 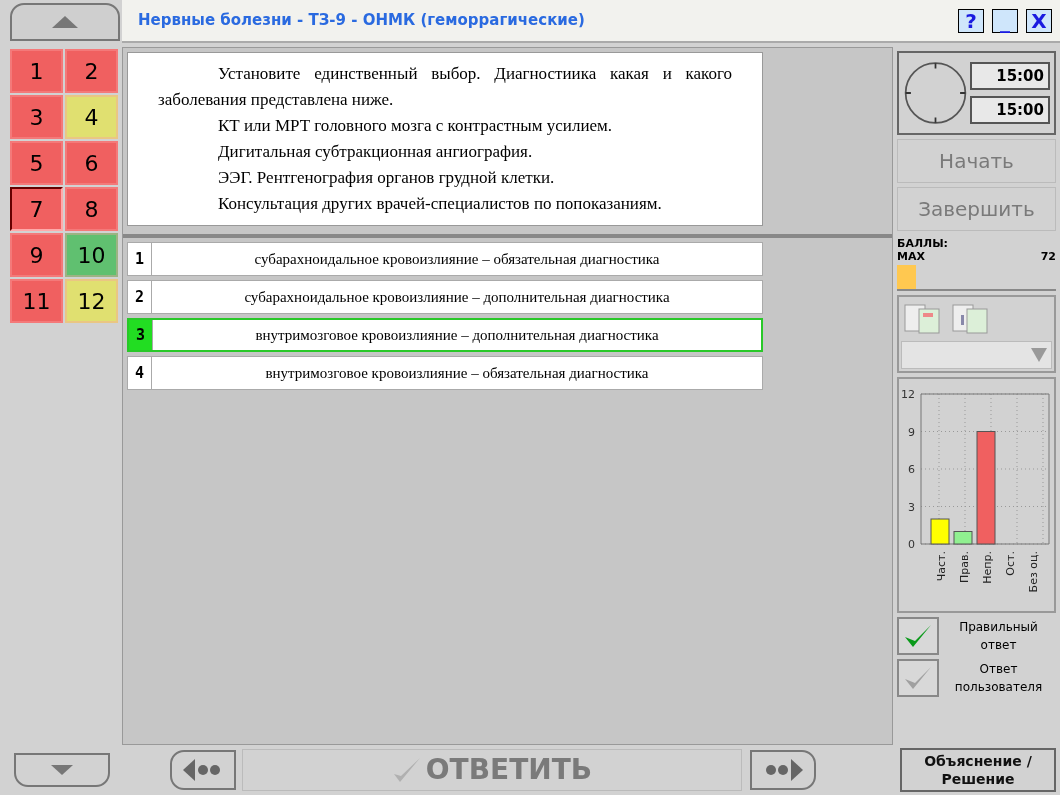 I want to click on x-tick-label: Без оц., so click(x=1033, y=572).